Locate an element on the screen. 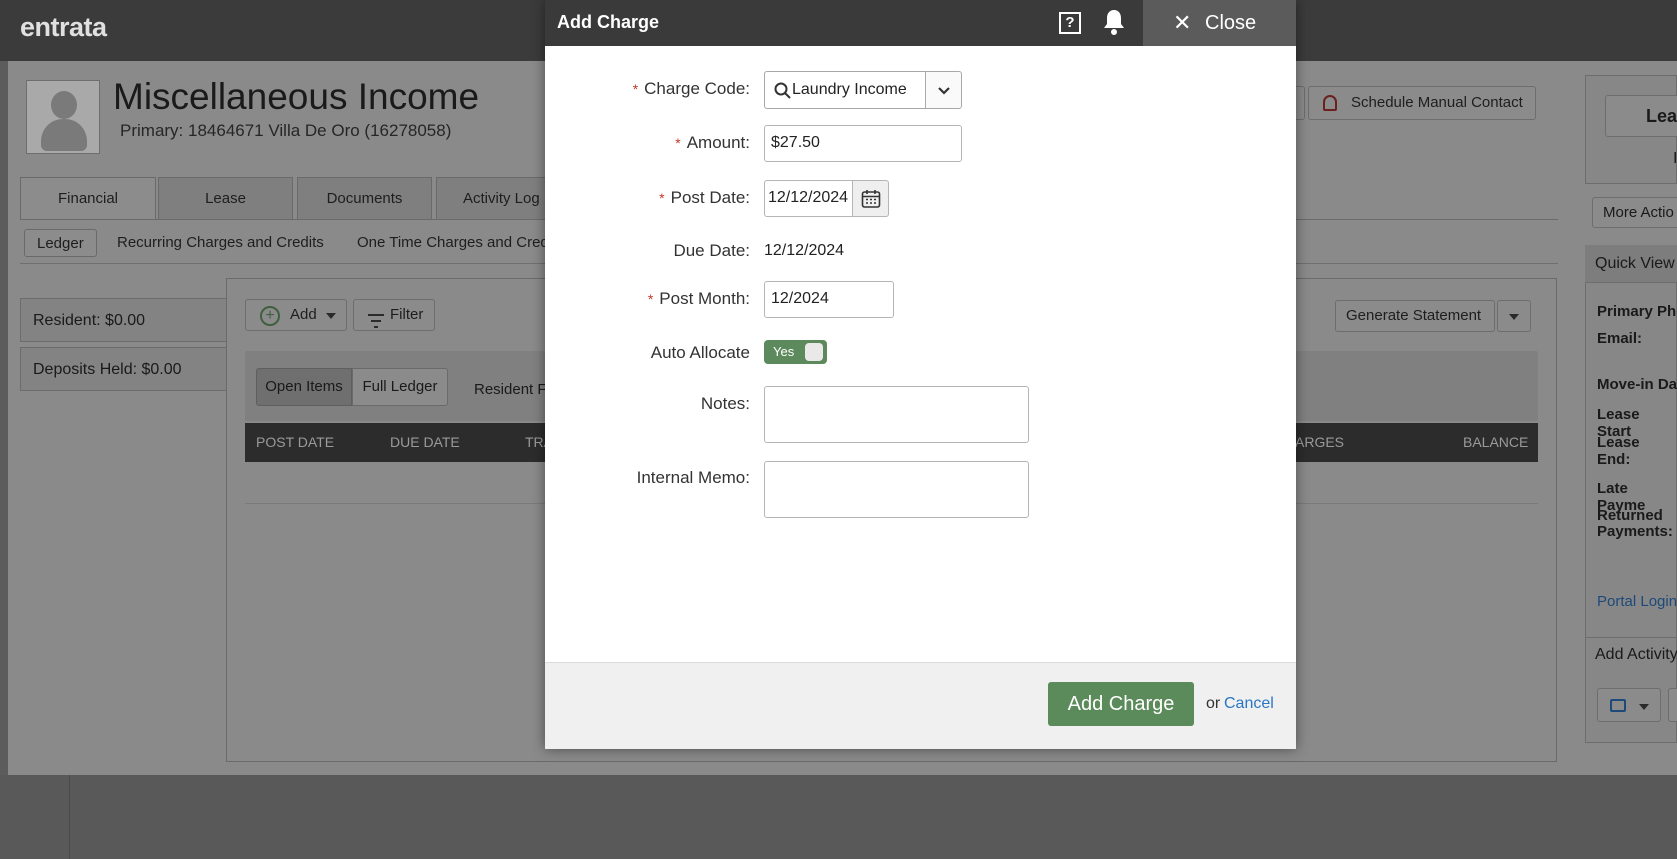  returned-payments-label: Returned is located at coordinates (1630, 515).